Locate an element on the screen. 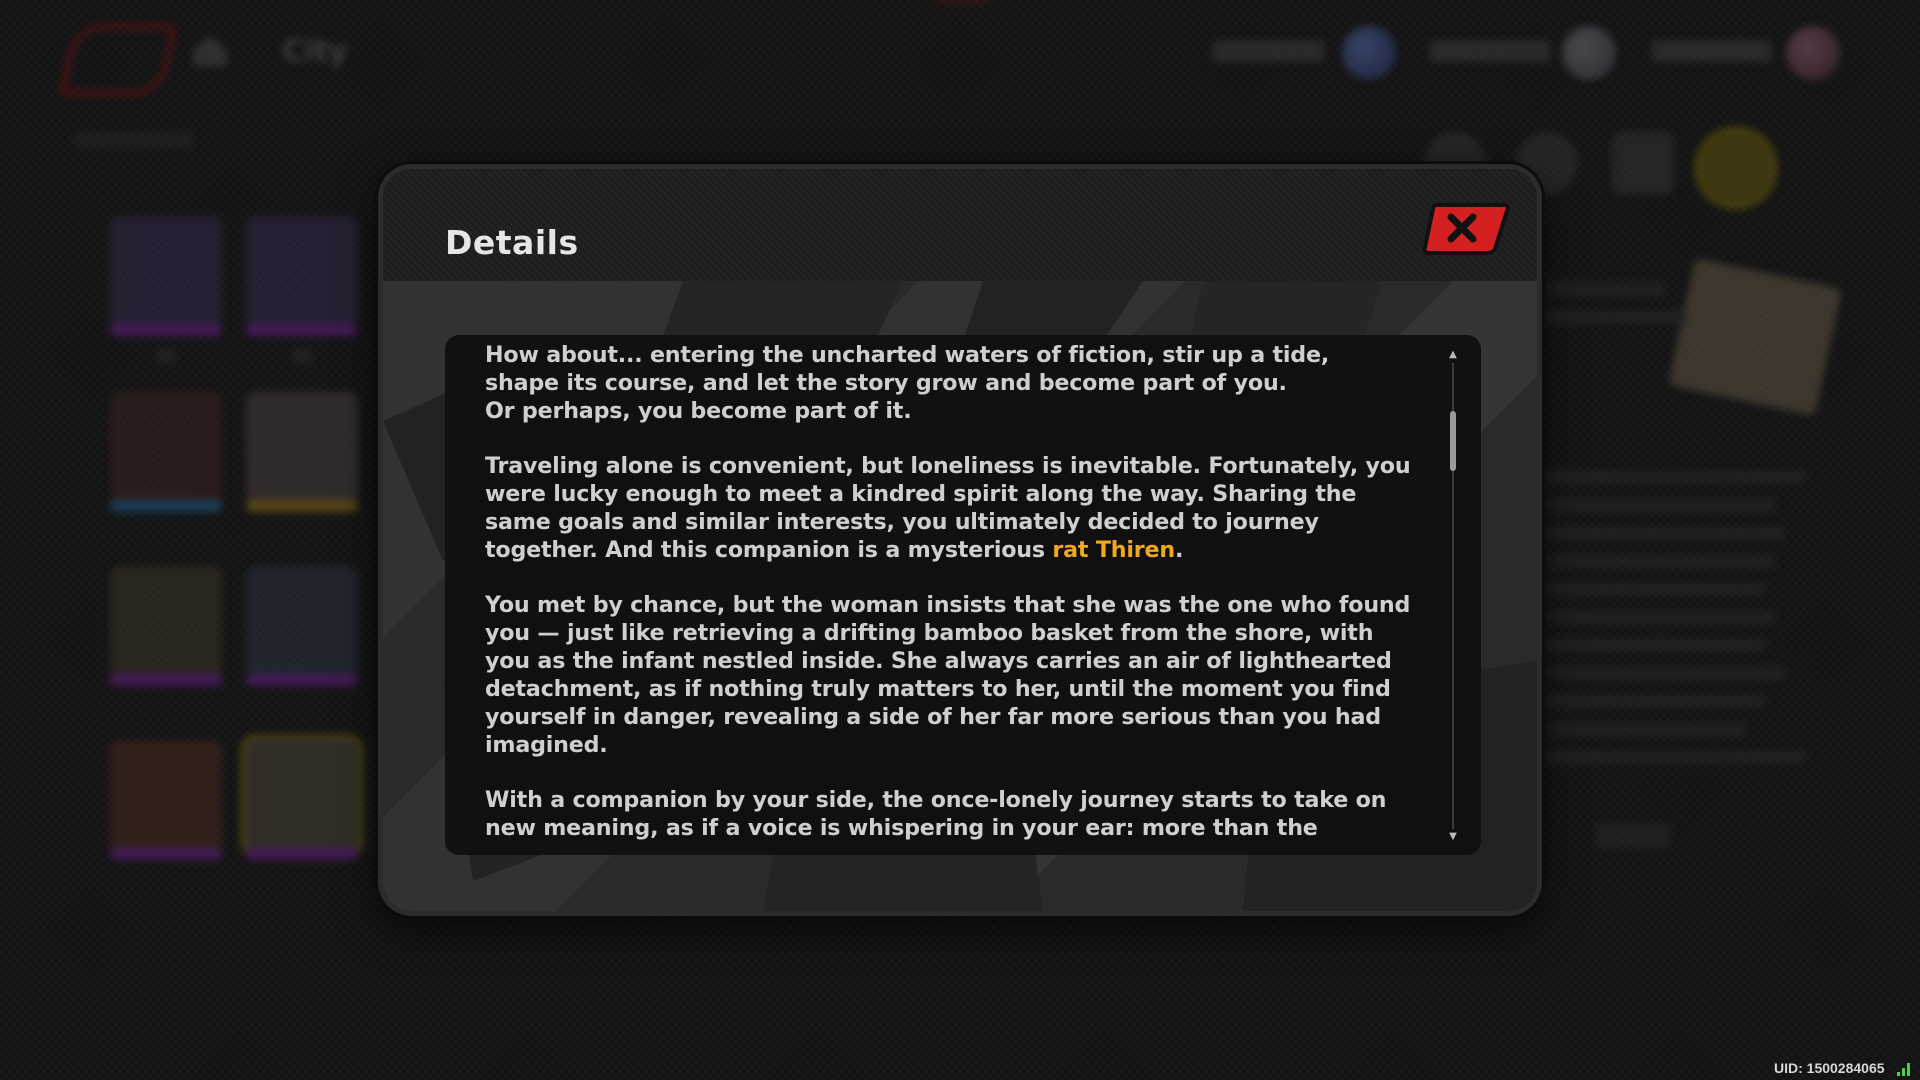 The width and height of the screenshot is (1920, 1080). close-button is located at coordinates (1466, 228).